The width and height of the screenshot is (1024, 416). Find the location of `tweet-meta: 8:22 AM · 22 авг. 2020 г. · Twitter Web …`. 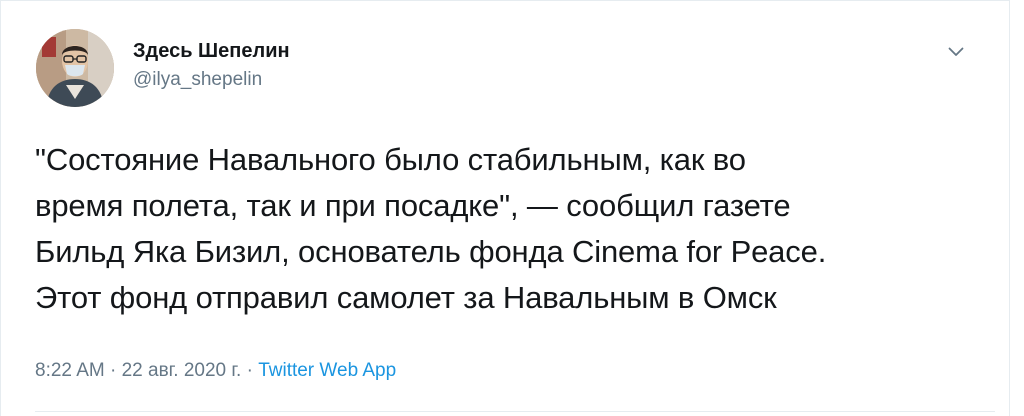

tweet-meta: 8:22 AM · 22 авг. 2020 г. · Twitter Web … is located at coordinates (215, 371).